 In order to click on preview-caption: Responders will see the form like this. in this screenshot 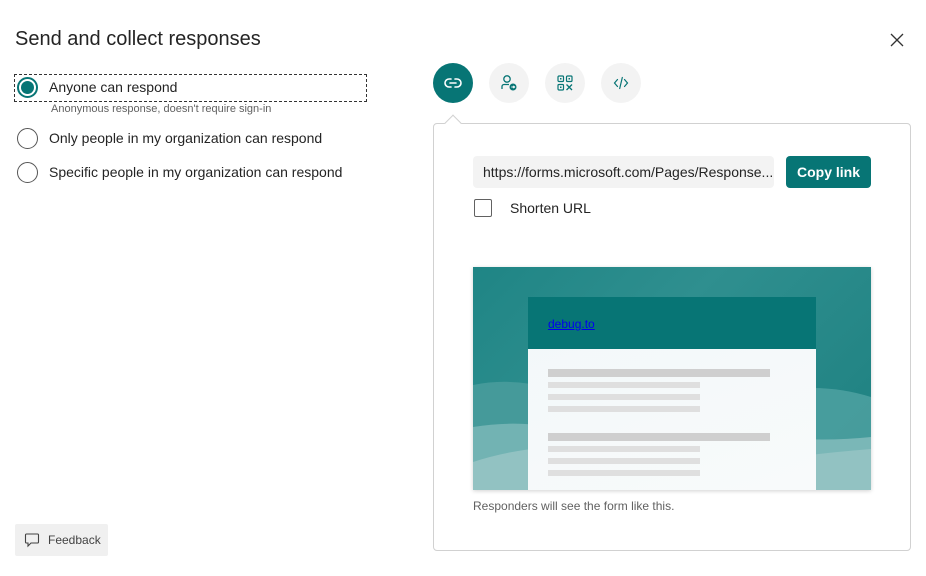, I will do `click(574, 506)`.